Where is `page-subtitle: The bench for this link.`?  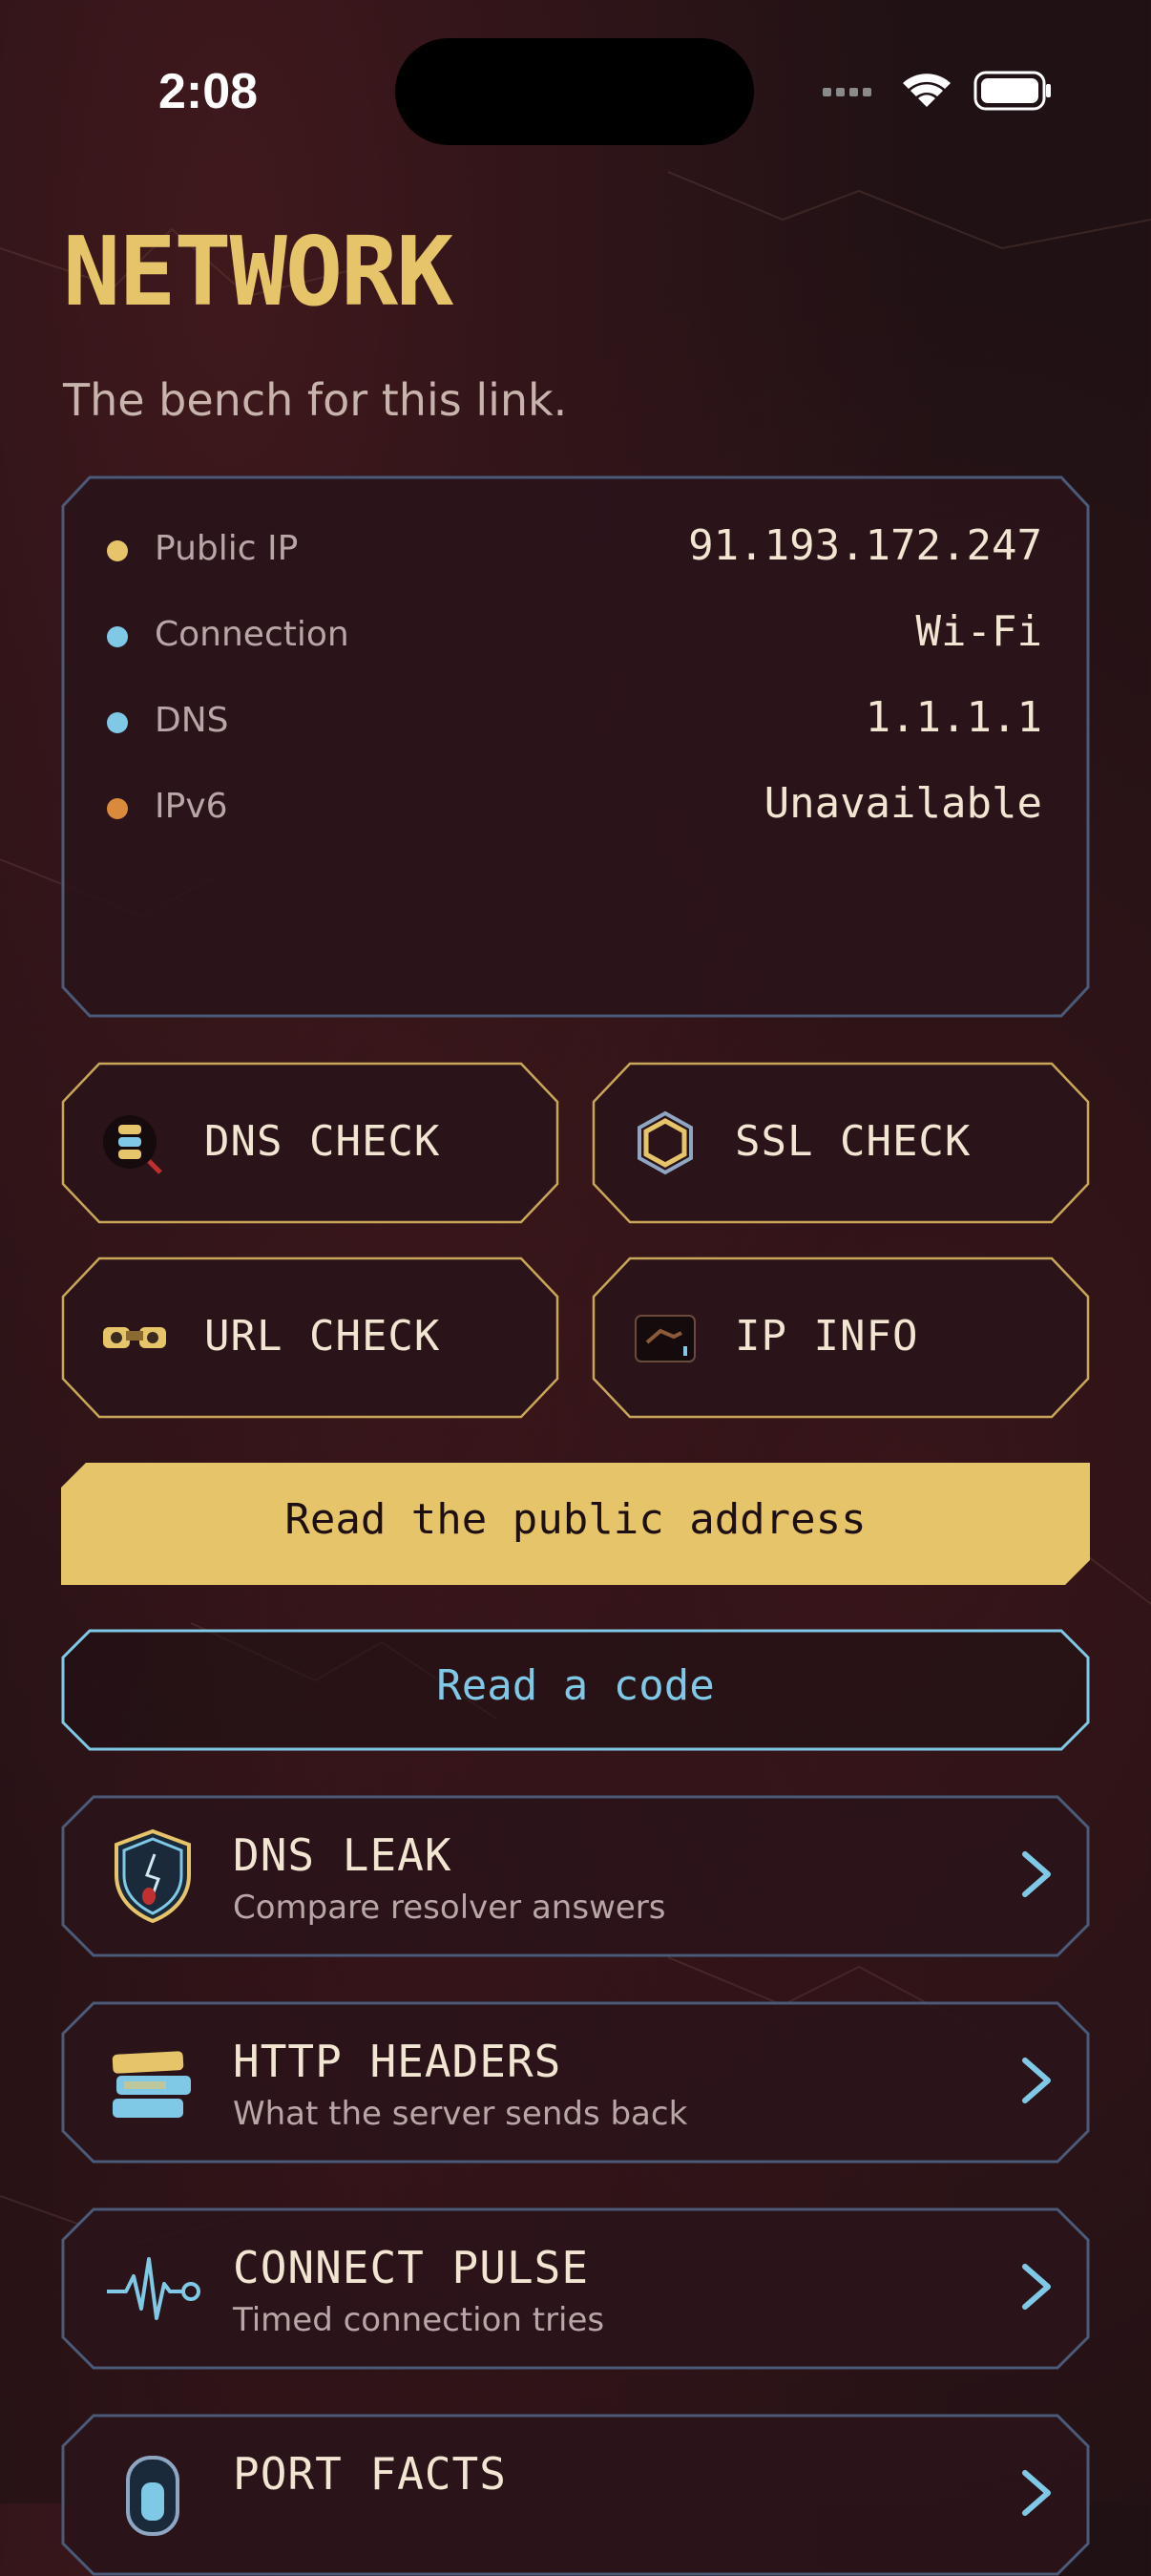
page-subtitle: The bench for this link. is located at coordinates (315, 400).